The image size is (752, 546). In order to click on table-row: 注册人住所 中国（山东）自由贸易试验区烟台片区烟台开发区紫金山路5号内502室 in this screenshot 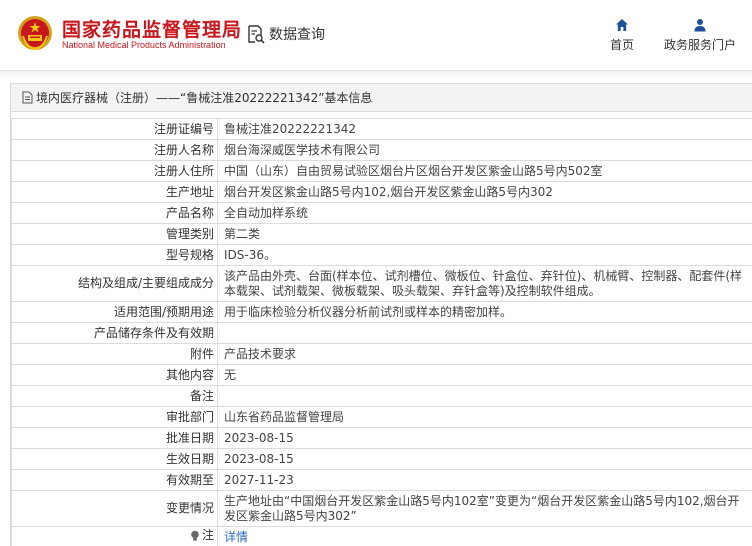, I will do `click(381, 171)`.